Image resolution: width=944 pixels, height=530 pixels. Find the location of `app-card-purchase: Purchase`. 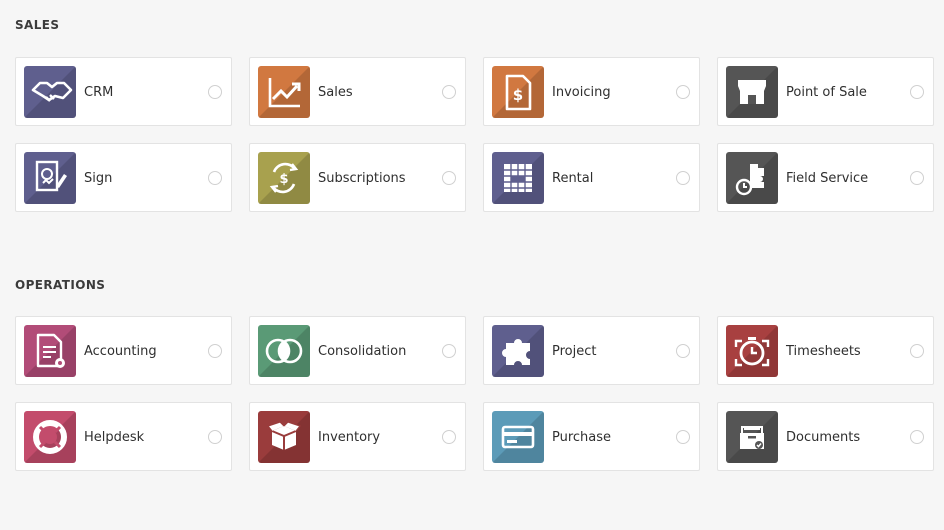

app-card-purchase: Purchase is located at coordinates (591, 436).